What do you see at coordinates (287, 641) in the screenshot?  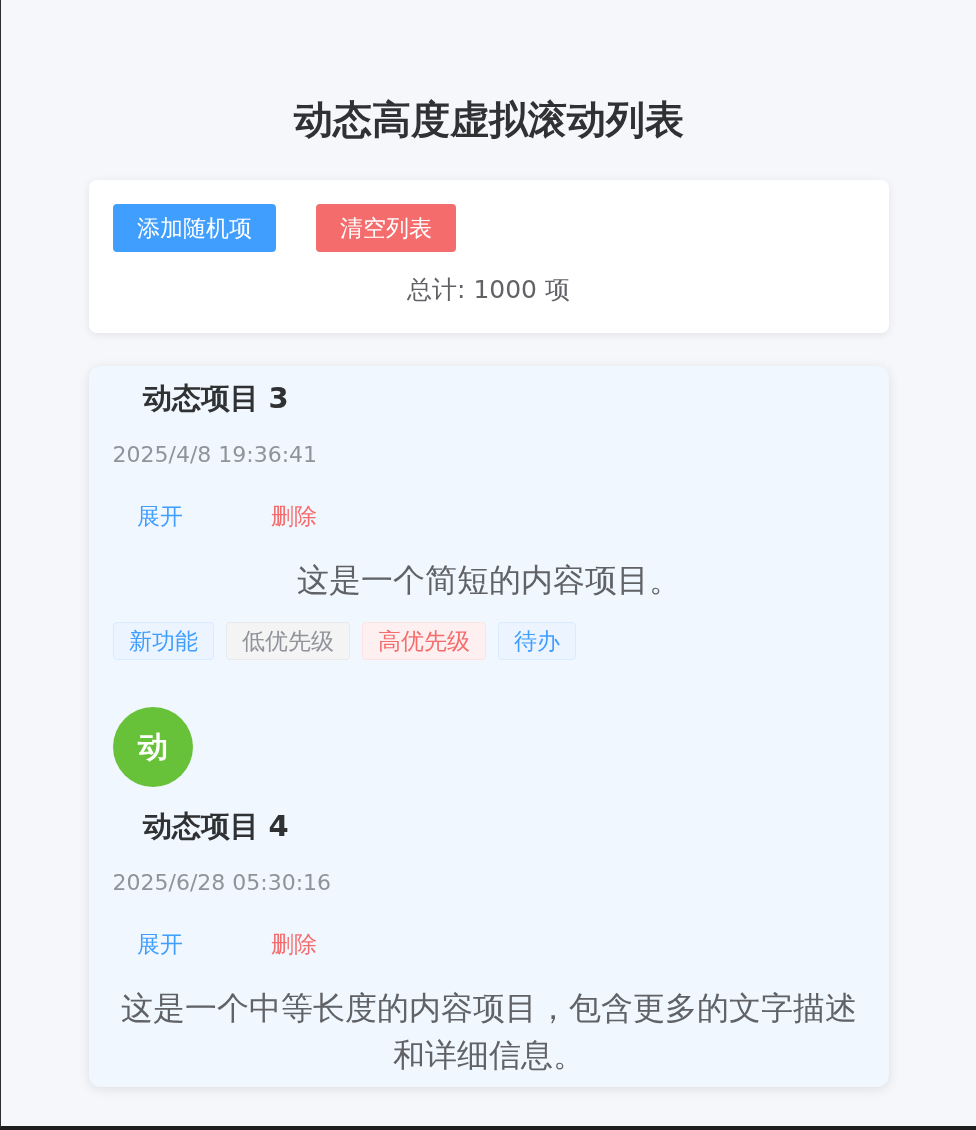 I see `tag: 低优先级` at bounding box center [287, 641].